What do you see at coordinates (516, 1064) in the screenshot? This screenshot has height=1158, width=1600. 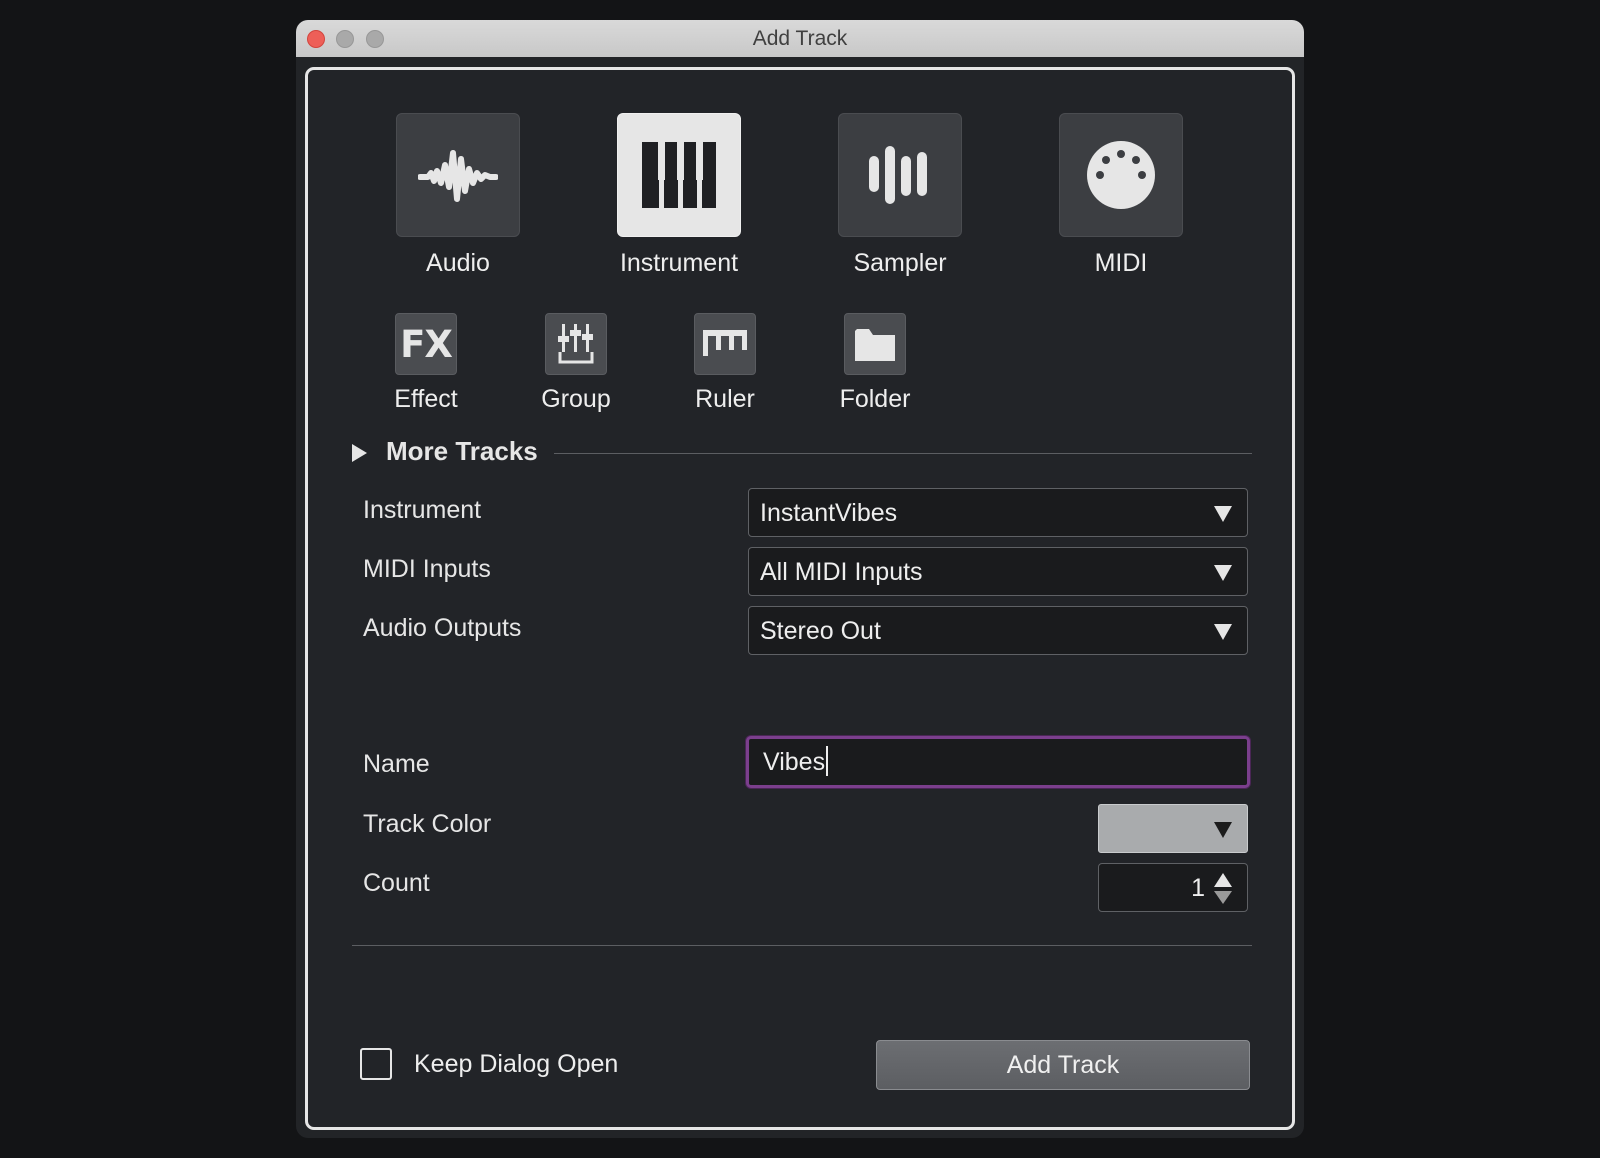 I see `keep-dialog-open-label: Keep Dialog Open` at bounding box center [516, 1064].